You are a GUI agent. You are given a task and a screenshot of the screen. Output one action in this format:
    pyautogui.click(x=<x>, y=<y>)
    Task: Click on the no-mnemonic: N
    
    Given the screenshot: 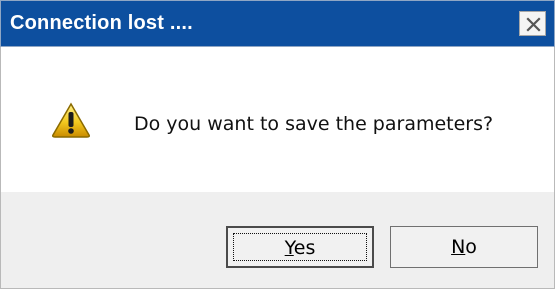 What is the action you would take?
    pyautogui.click(x=458, y=247)
    